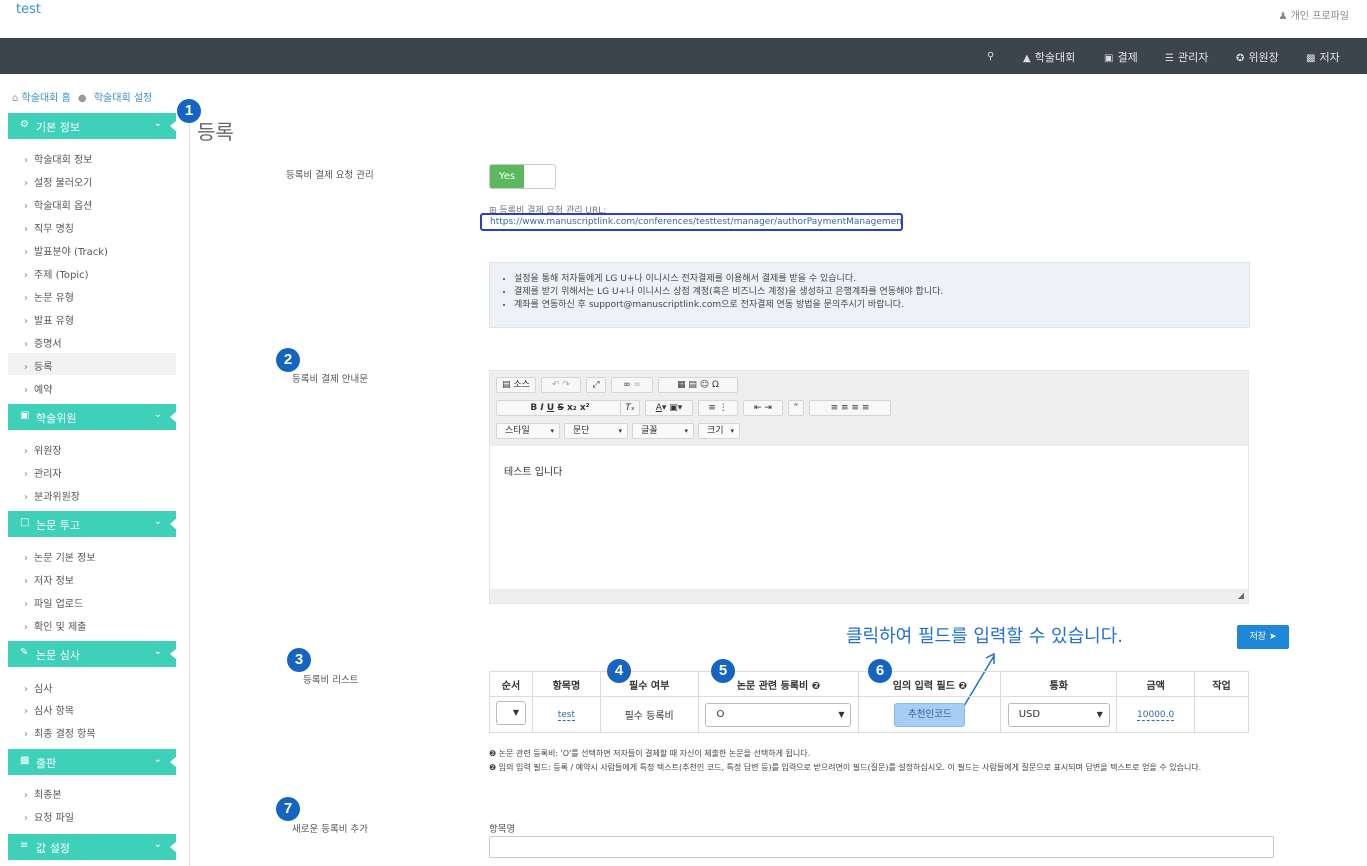  Describe the element at coordinates (92, 471) in the screenshot. I see `sidebar-item: › 관리자` at that location.